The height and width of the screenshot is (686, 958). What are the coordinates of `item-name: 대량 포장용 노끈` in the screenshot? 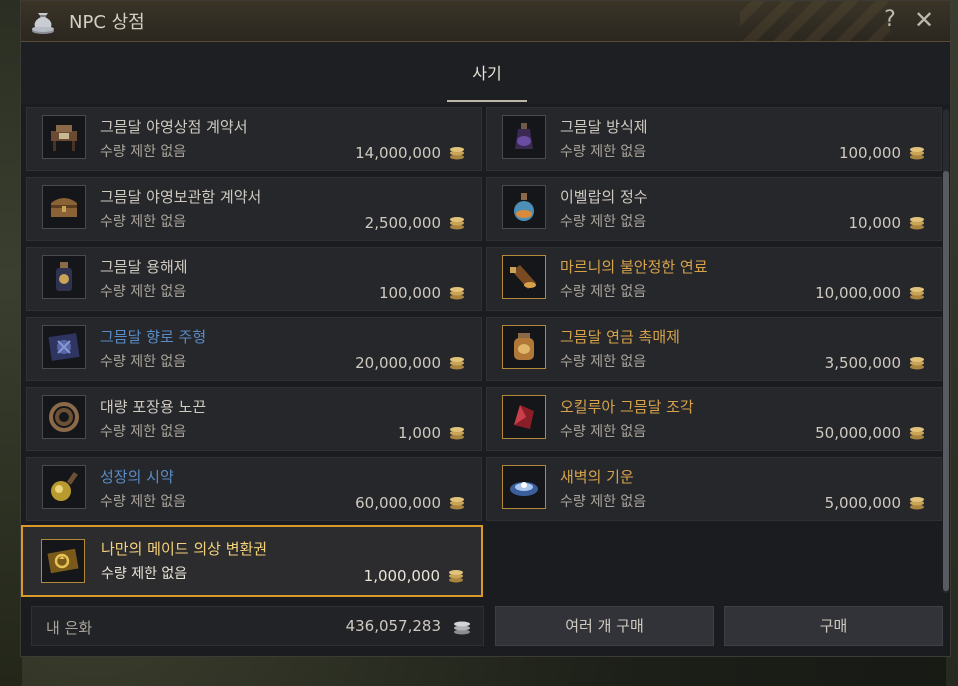 It's located at (153, 407).